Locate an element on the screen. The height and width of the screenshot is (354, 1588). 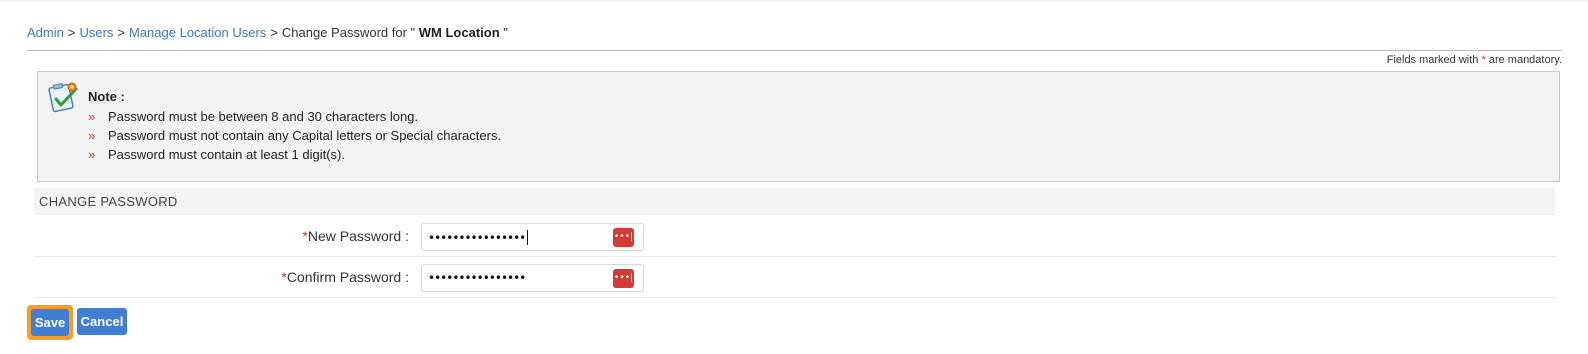
breadcrumb-current-suffix: " is located at coordinates (505, 32).